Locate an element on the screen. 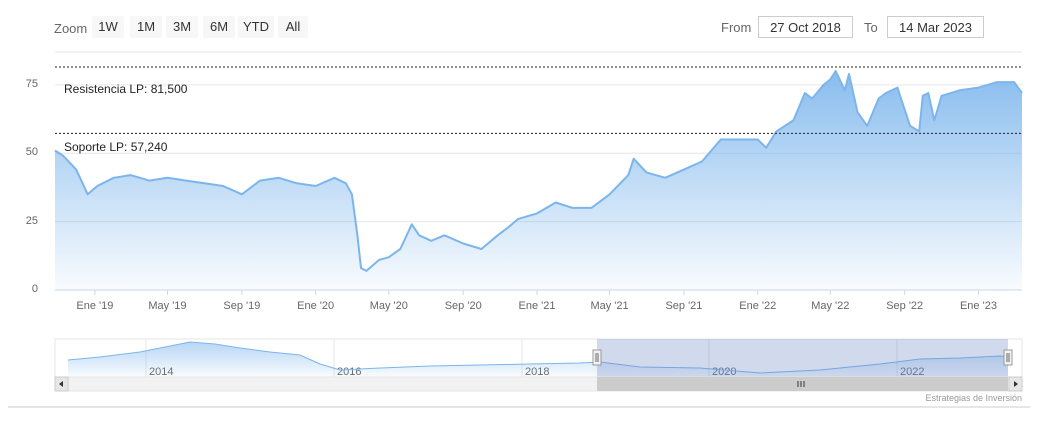 The height and width of the screenshot is (423, 1044). y-tick-label: 50 is located at coordinates (31, 152).